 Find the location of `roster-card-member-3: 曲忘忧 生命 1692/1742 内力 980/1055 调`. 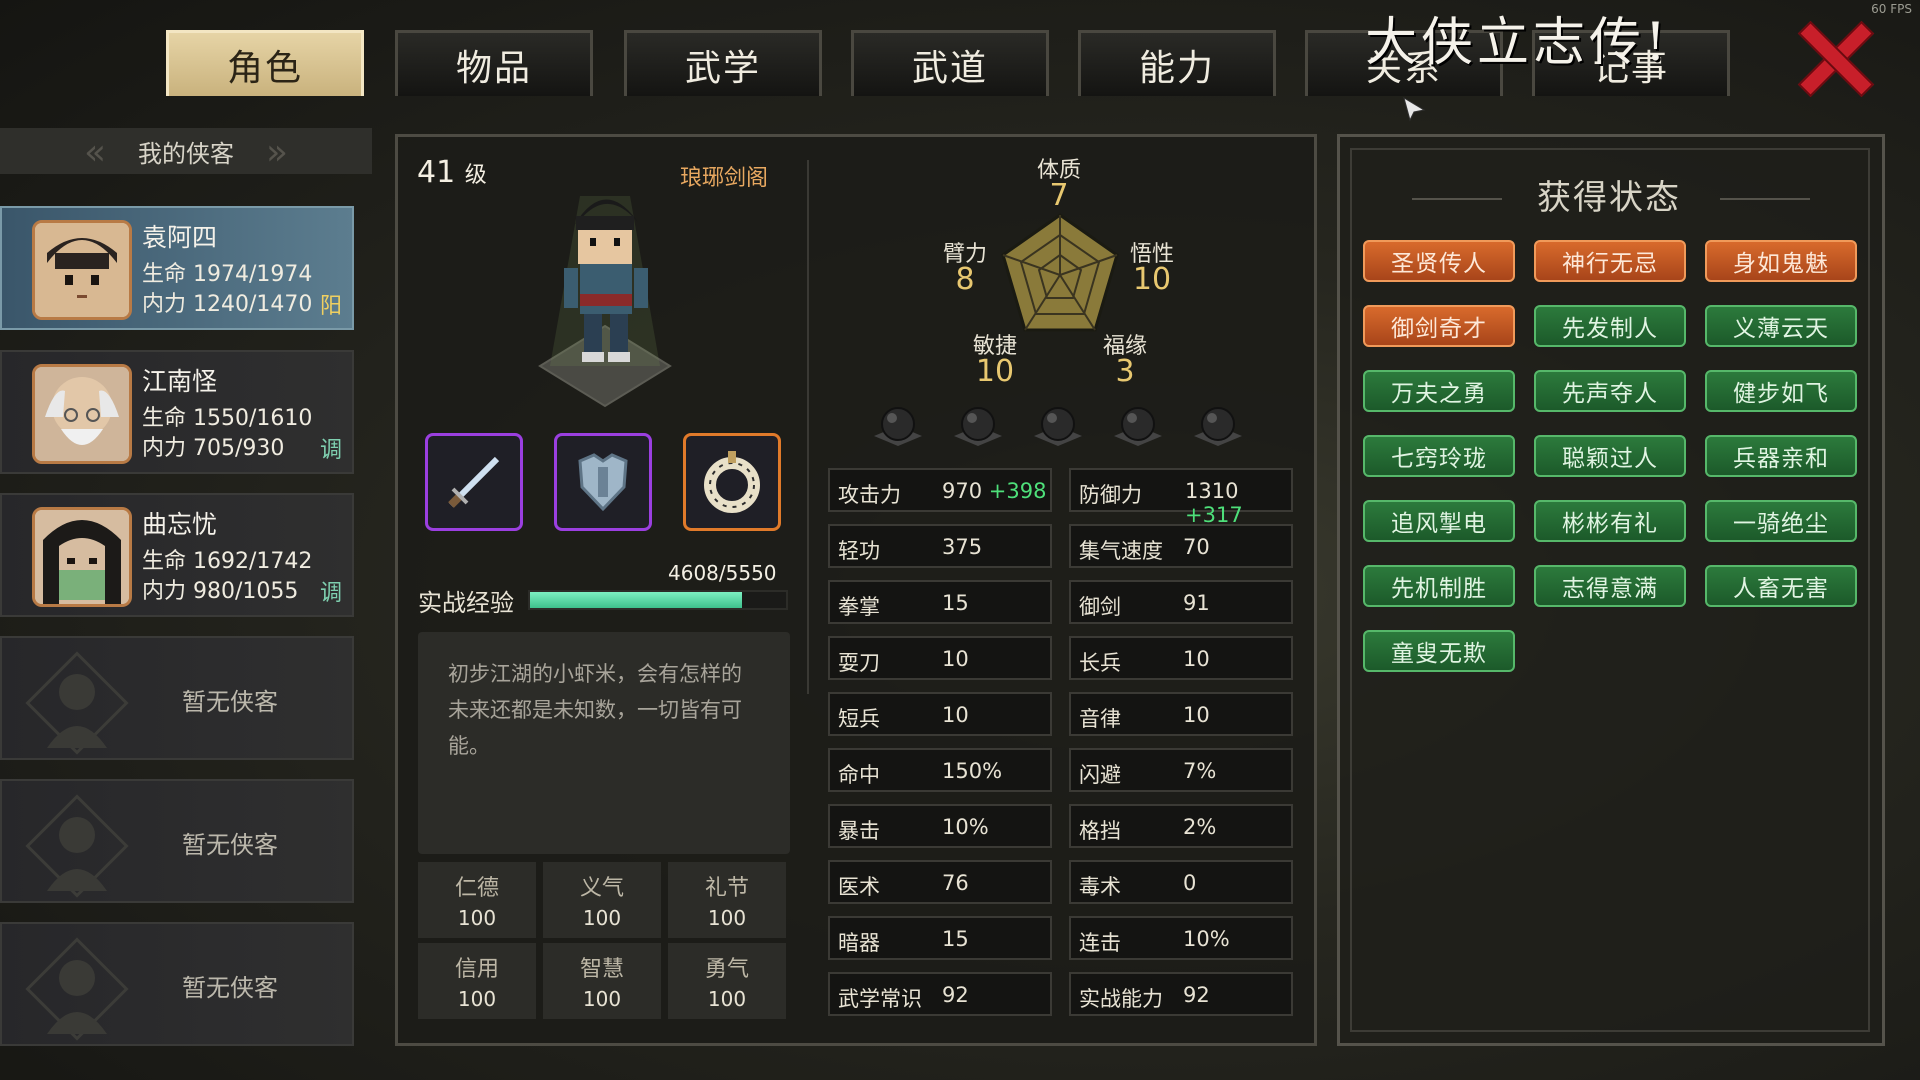

roster-card-member-3: 曲忘忧 生命 1692/1742 内力 980/1055 调 is located at coordinates (177, 555).